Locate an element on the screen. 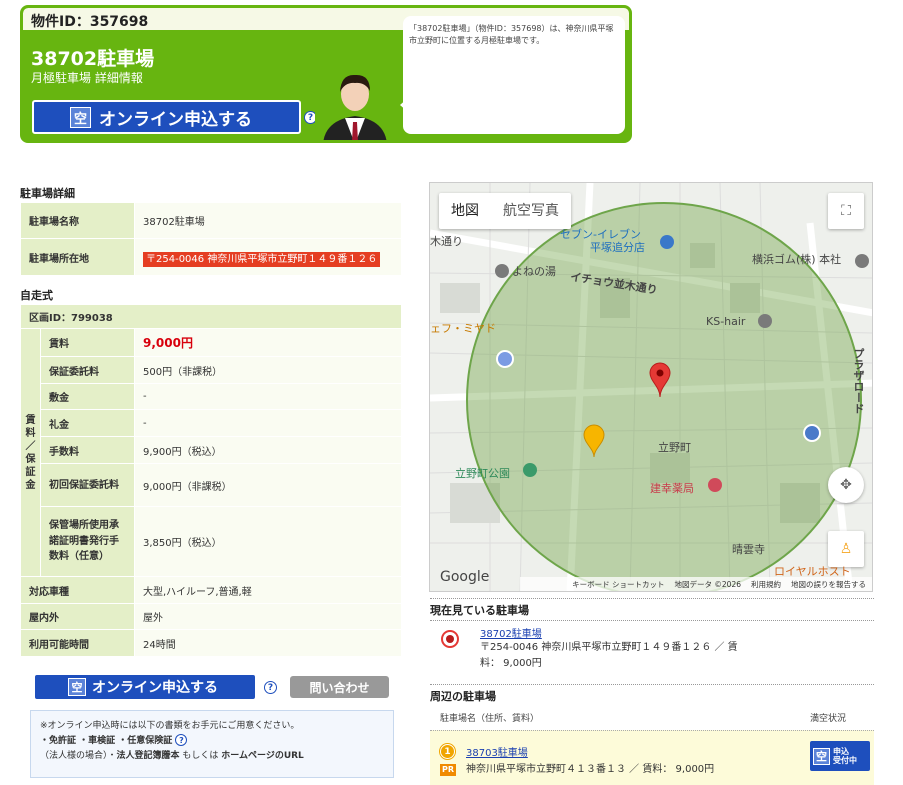  row-value: 大型,ハイルーフ,普通,軽 is located at coordinates (268, 590).